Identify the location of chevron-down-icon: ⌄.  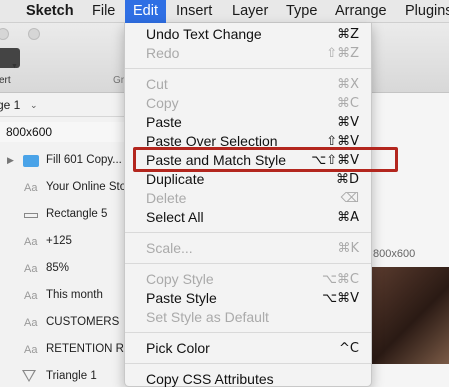
(34, 105).